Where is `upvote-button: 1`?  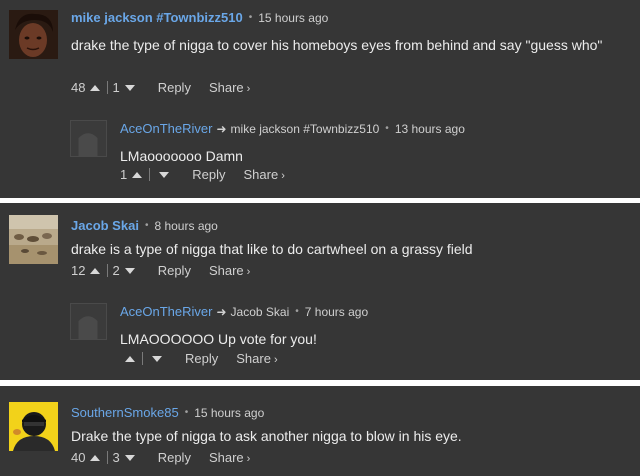
upvote-button: 1 is located at coordinates (133, 174).